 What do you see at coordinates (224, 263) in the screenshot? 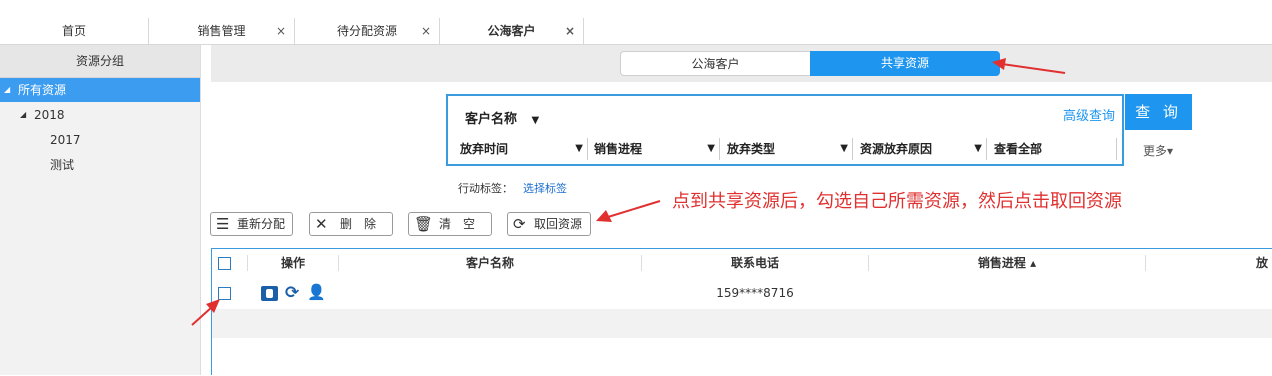
I see `select-all-checkbox` at bounding box center [224, 263].